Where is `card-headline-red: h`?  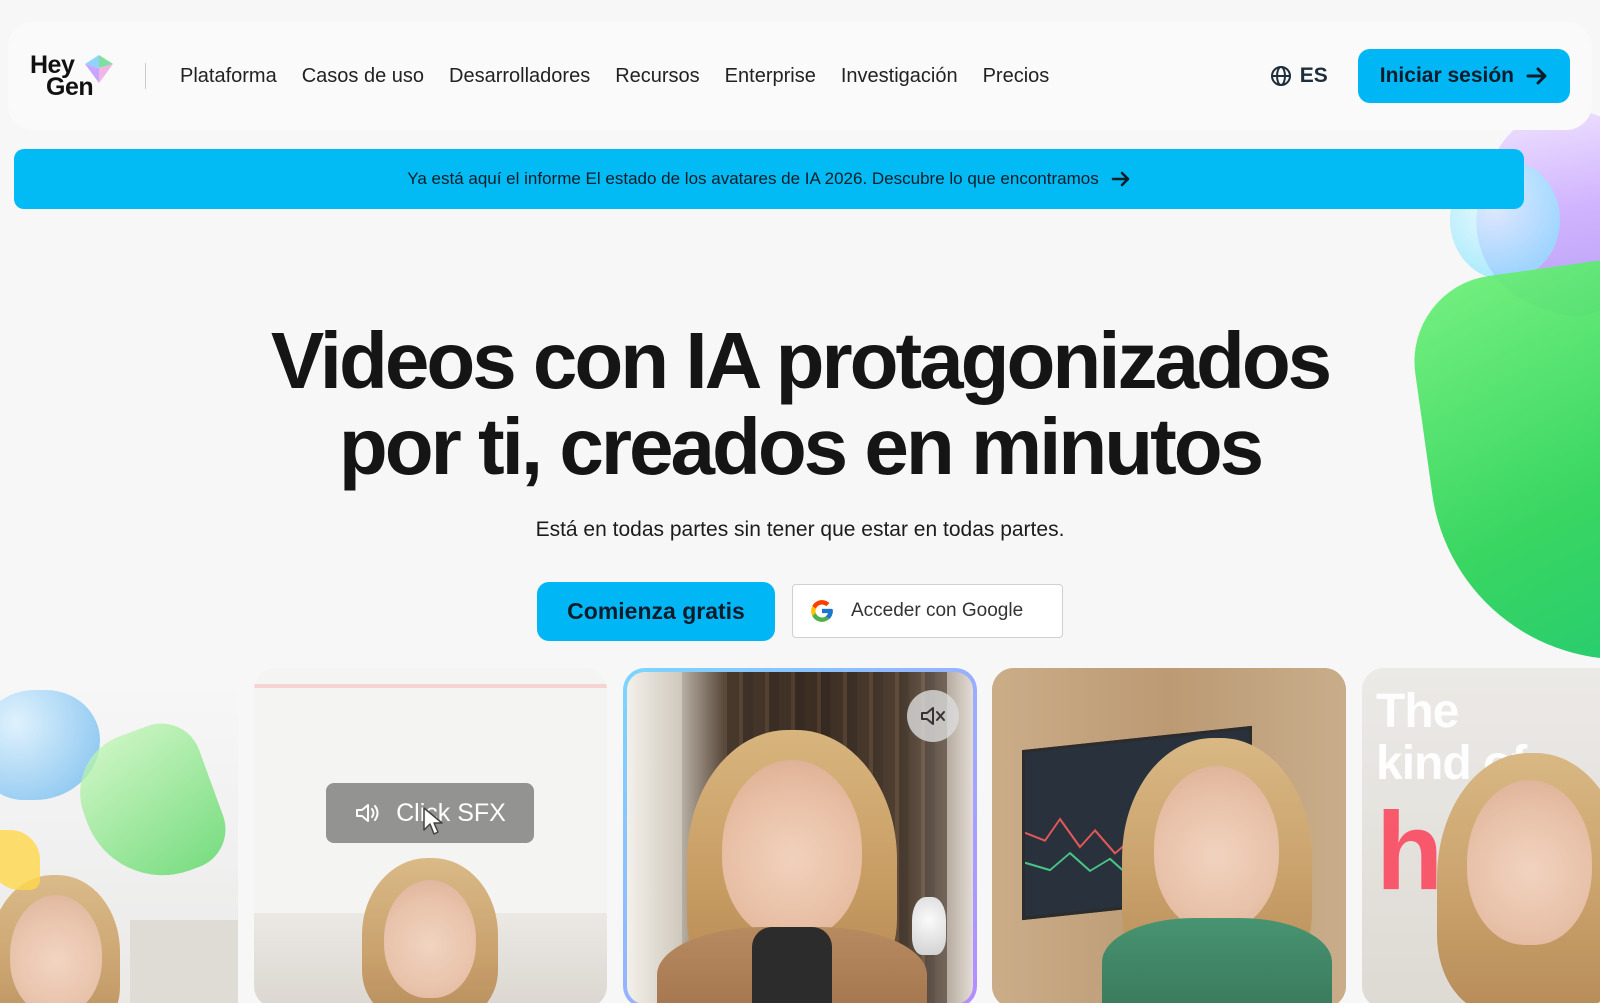
card-headline-red: h is located at coordinates (1410, 851).